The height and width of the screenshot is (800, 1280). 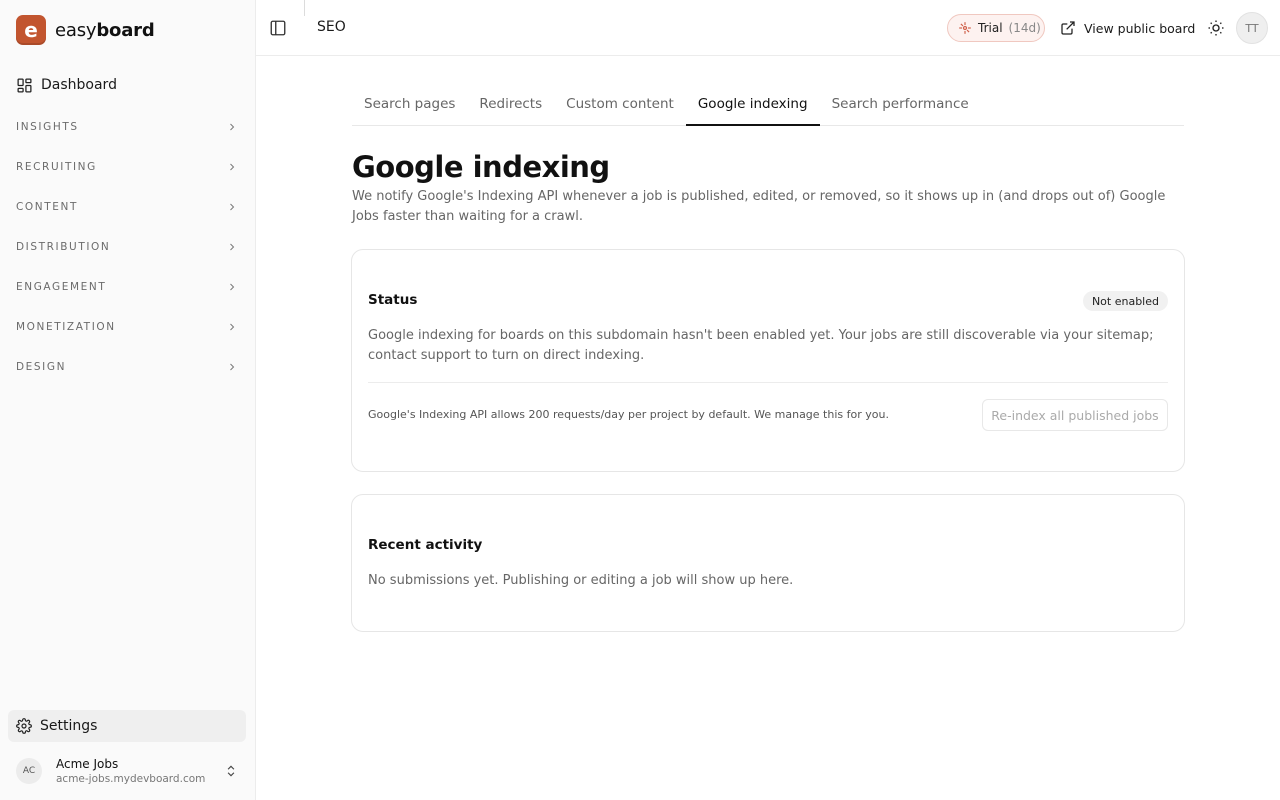 What do you see at coordinates (768, 28) in the screenshot?
I see `topbar: SEO Trial (14d) View public board TT` at bounding box center [768, 28].